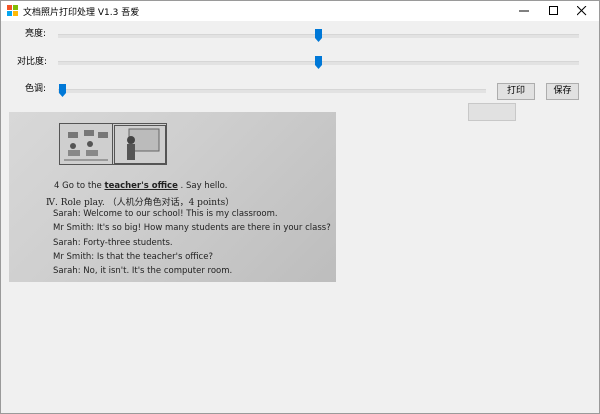  I want to click on title-bar: 文档照片打印处理 V1.3 吾爱, so click(300, 11).